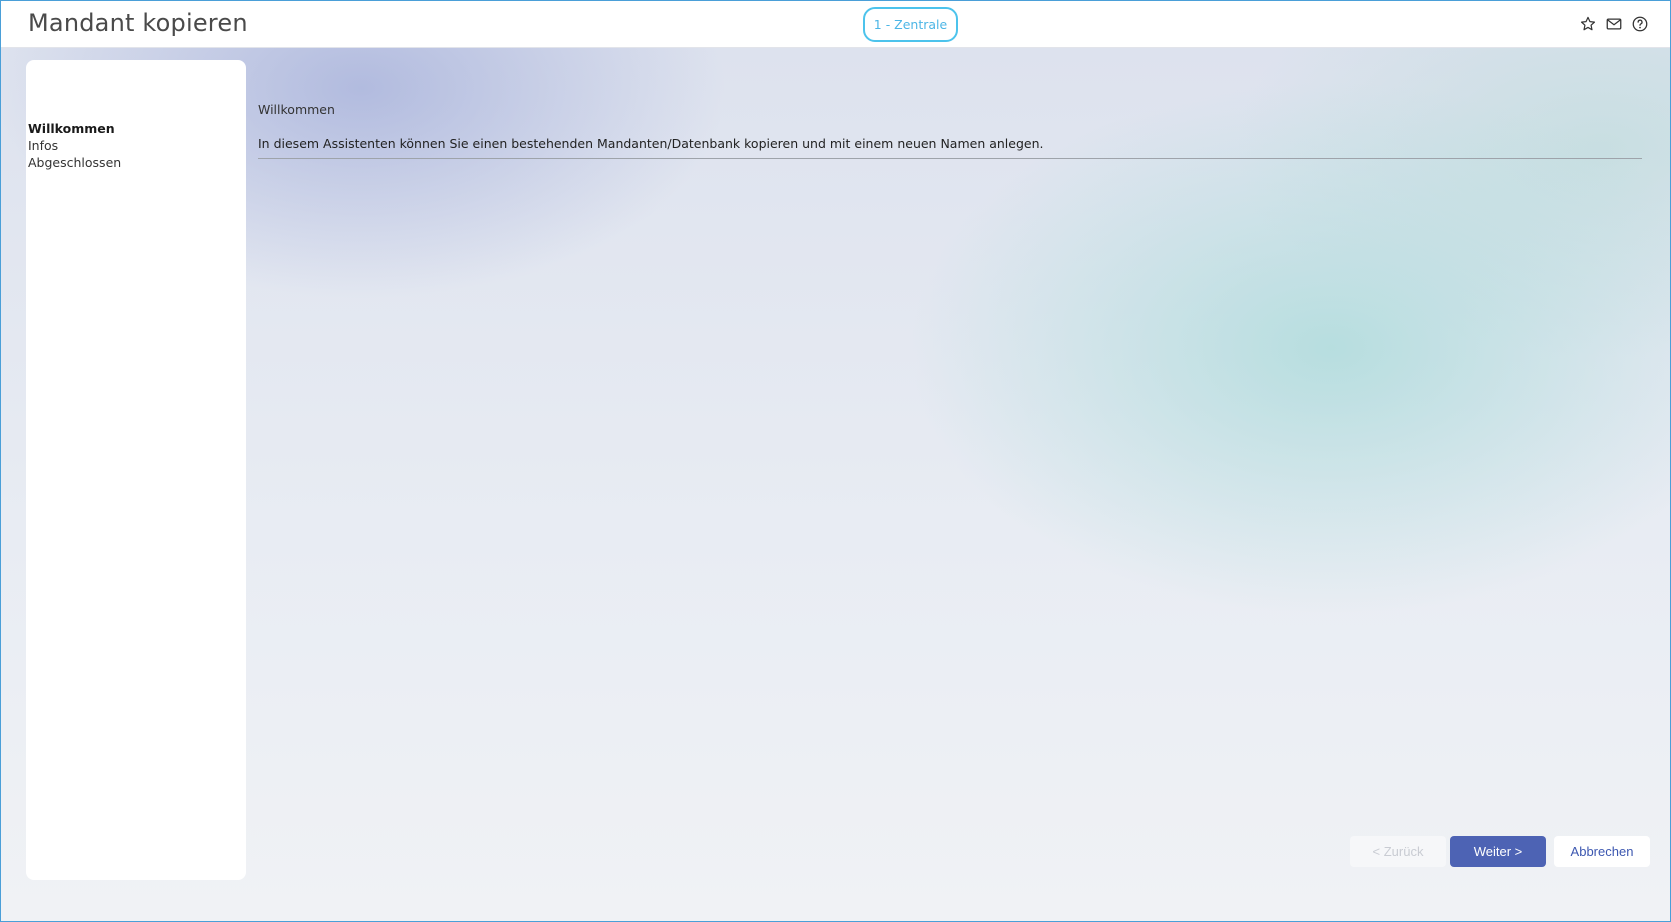 This screenshot has height=922, width=1671. I want to click on section-title: Willkommen, so click(296, 109).